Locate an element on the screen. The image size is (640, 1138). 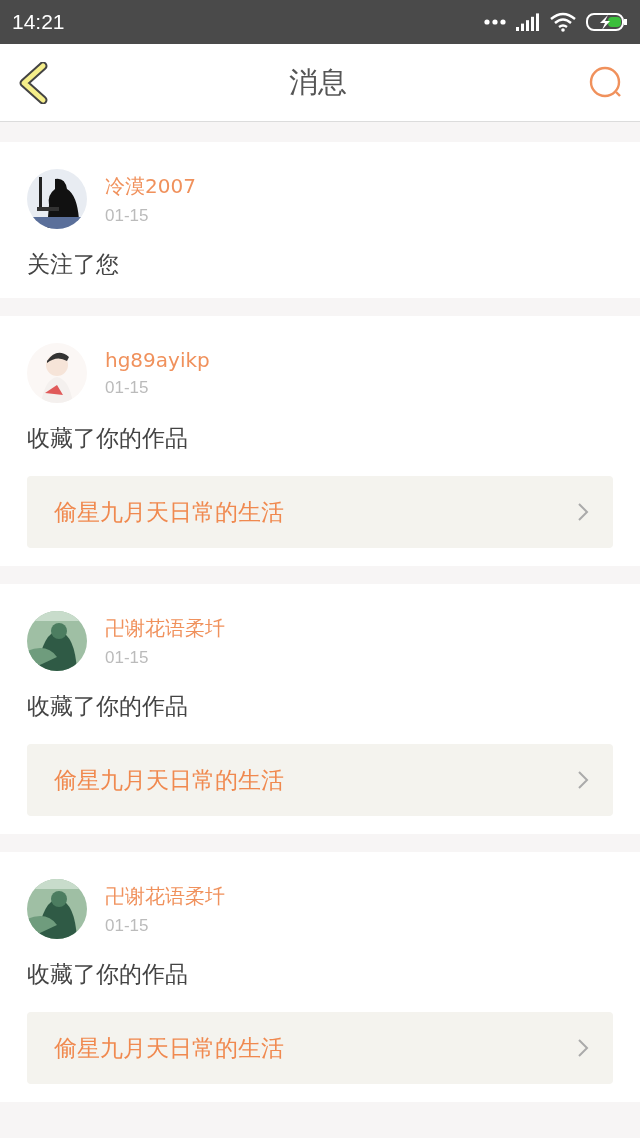
user-name: hg89ayikp is located at coordinates (157, 360).